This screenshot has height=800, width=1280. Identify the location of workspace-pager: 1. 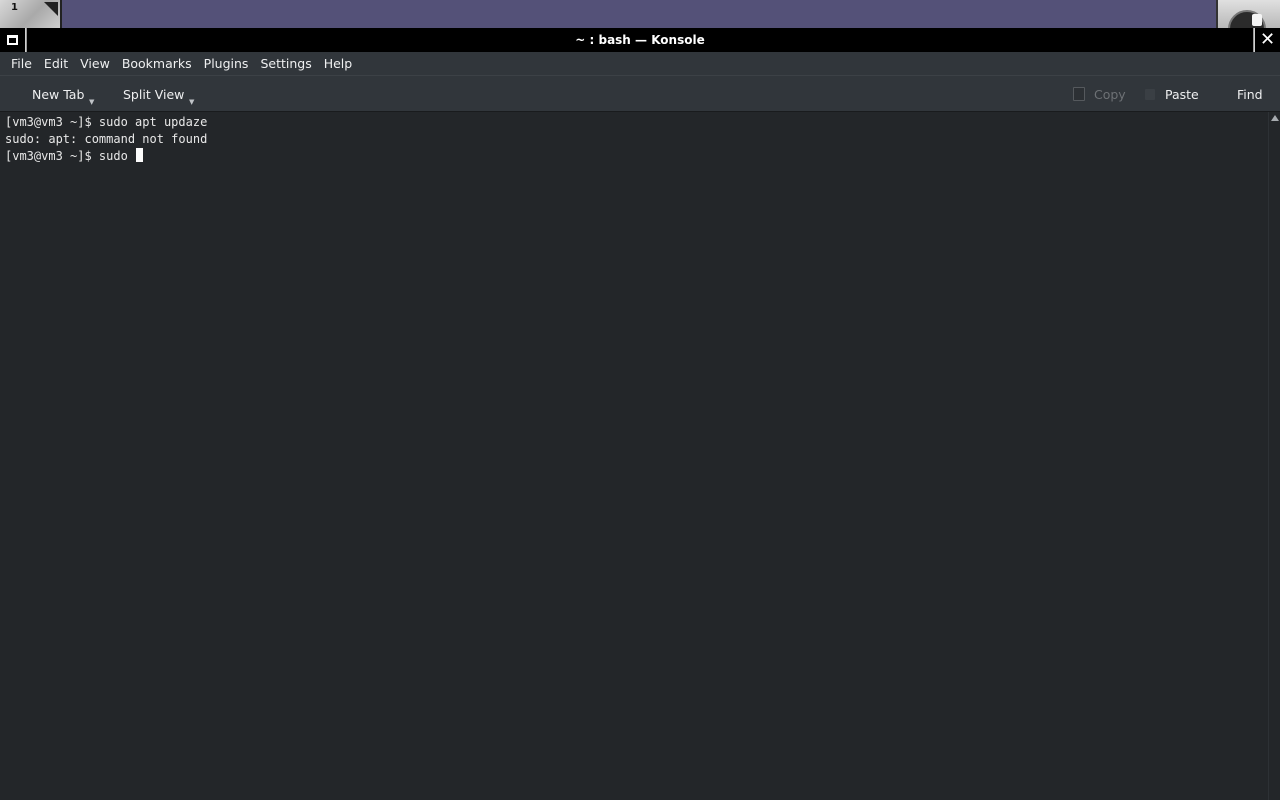
(31, 14).